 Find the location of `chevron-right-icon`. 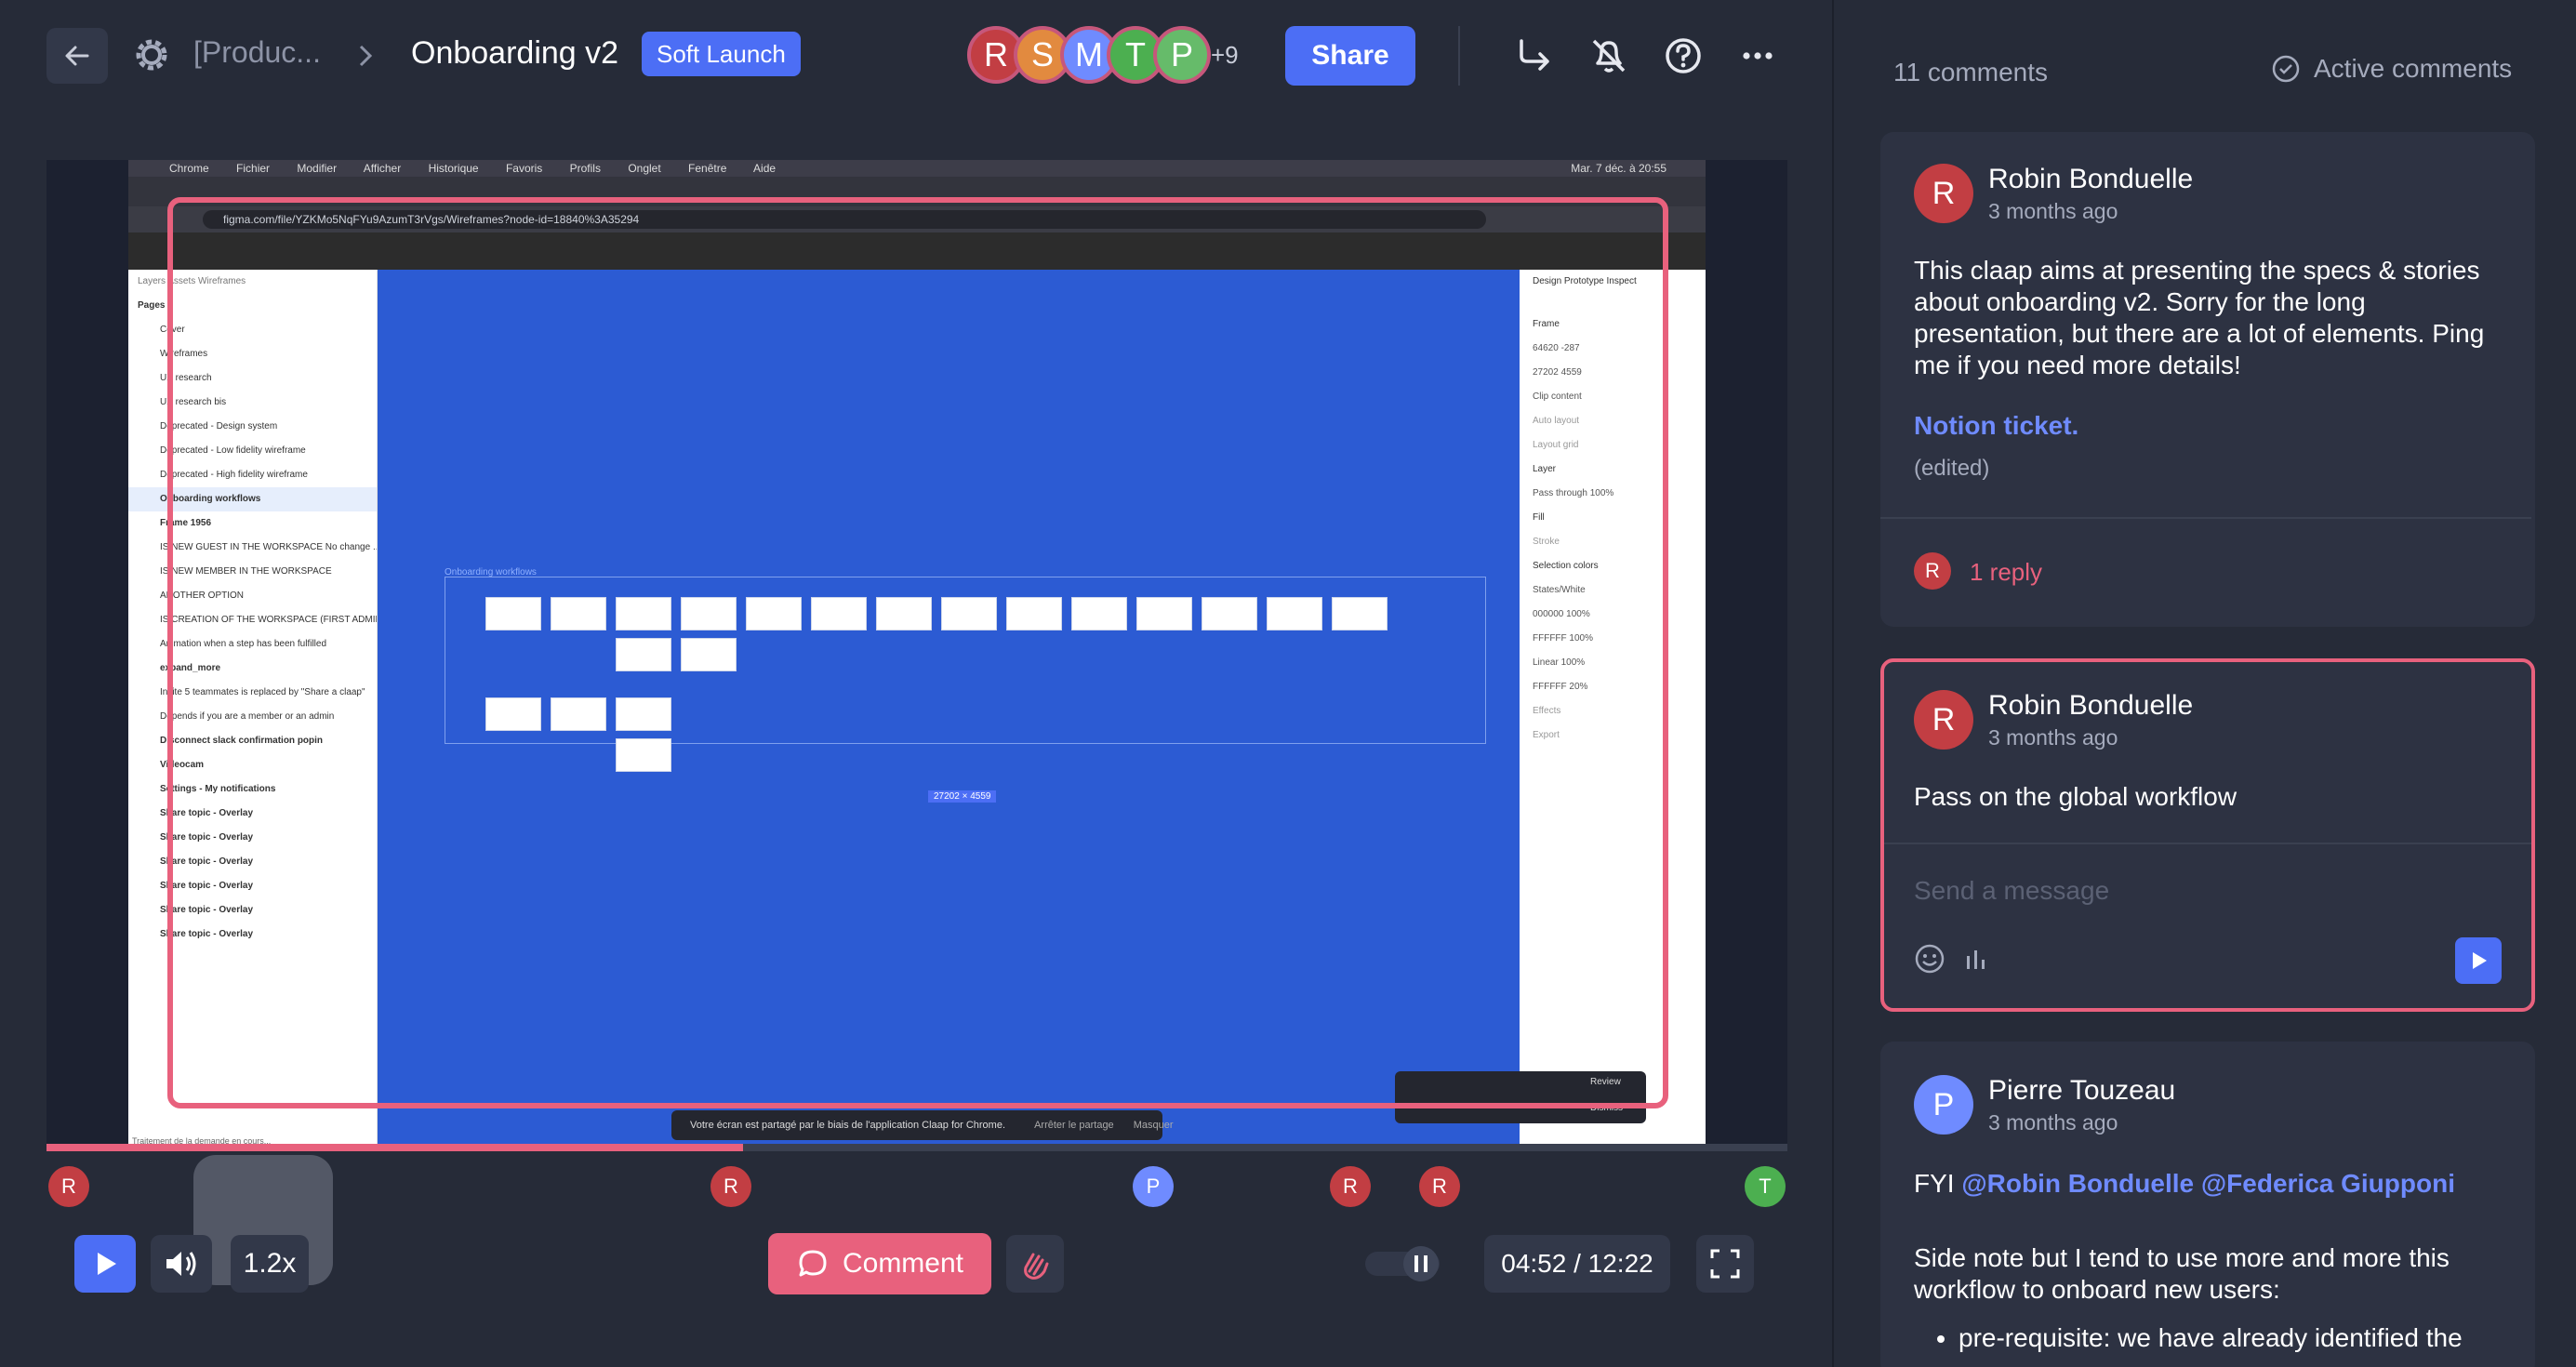

chevron-right-icon is located at coordinates (366, 56).